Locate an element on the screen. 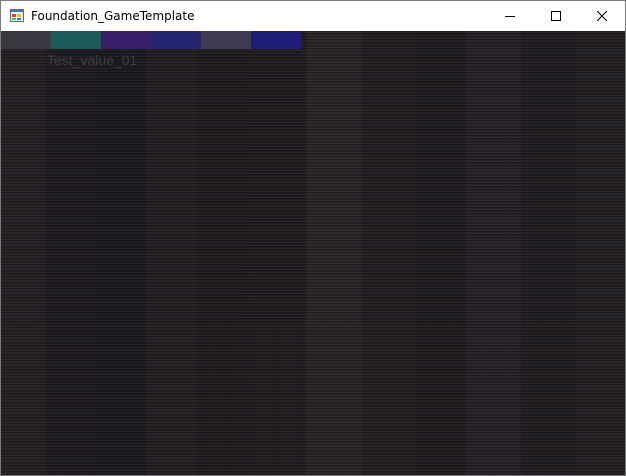  maximize-button is located at coordinates (556, 16).